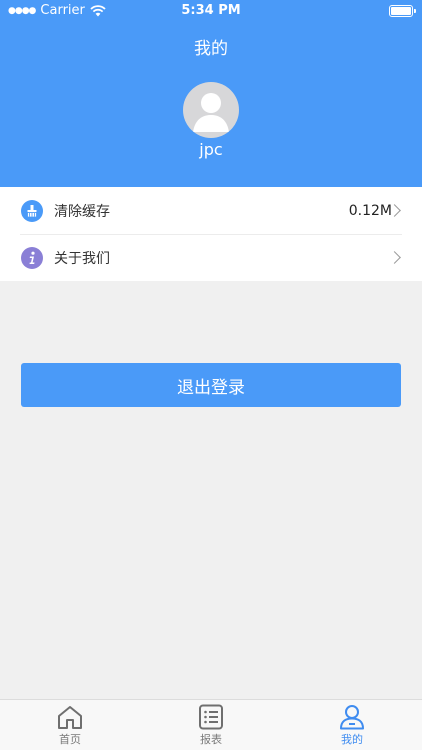 The height and width of the screenshot is (750, 422). I want to click on username: jpc, so click(211, 149).